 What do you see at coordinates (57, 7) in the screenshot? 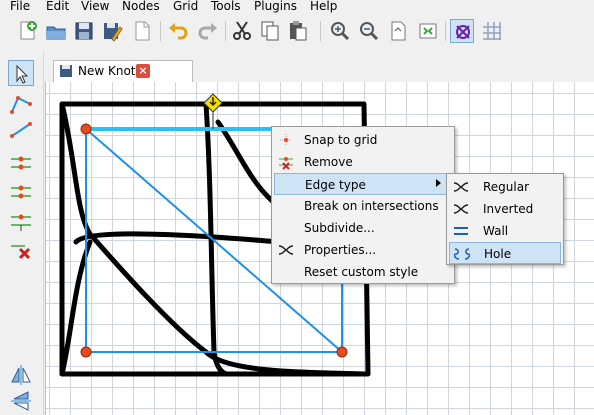
I see `menu-edit: Edit` at bounding box center [57, 7].